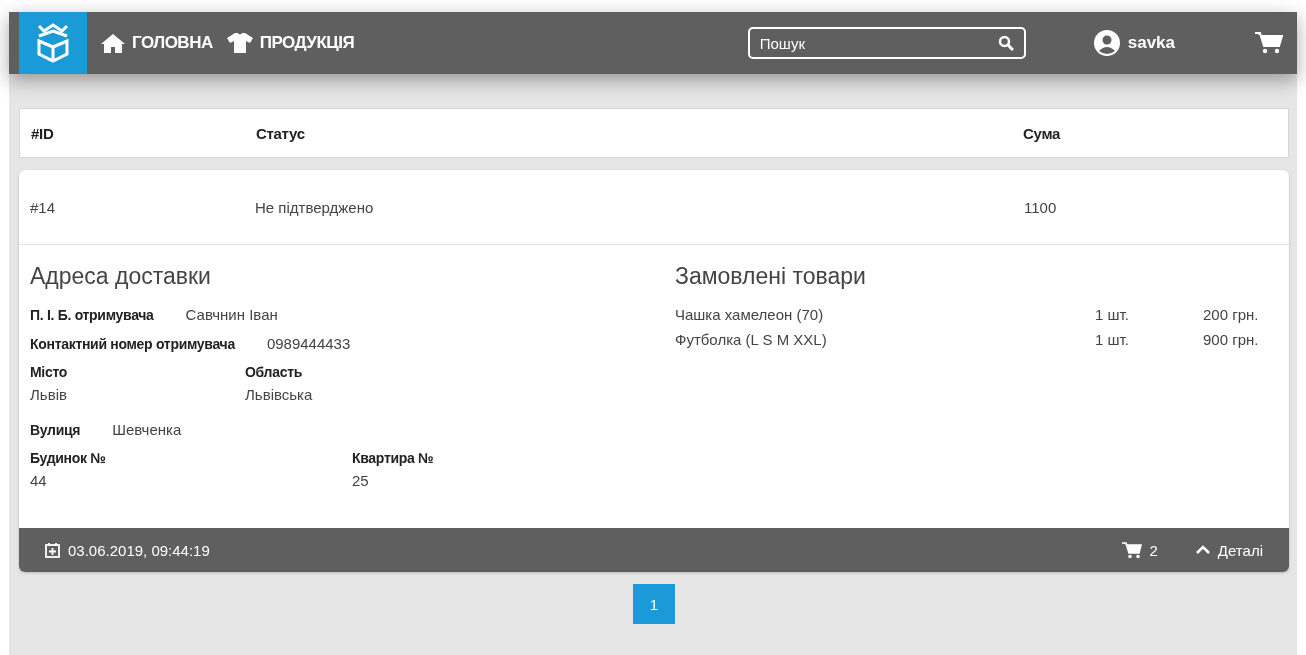 The width and height of the screenshot is (1306, 655). Describe the element at coordinates (361, 480) in the screenshot. I see `field-value: 25` at that location.